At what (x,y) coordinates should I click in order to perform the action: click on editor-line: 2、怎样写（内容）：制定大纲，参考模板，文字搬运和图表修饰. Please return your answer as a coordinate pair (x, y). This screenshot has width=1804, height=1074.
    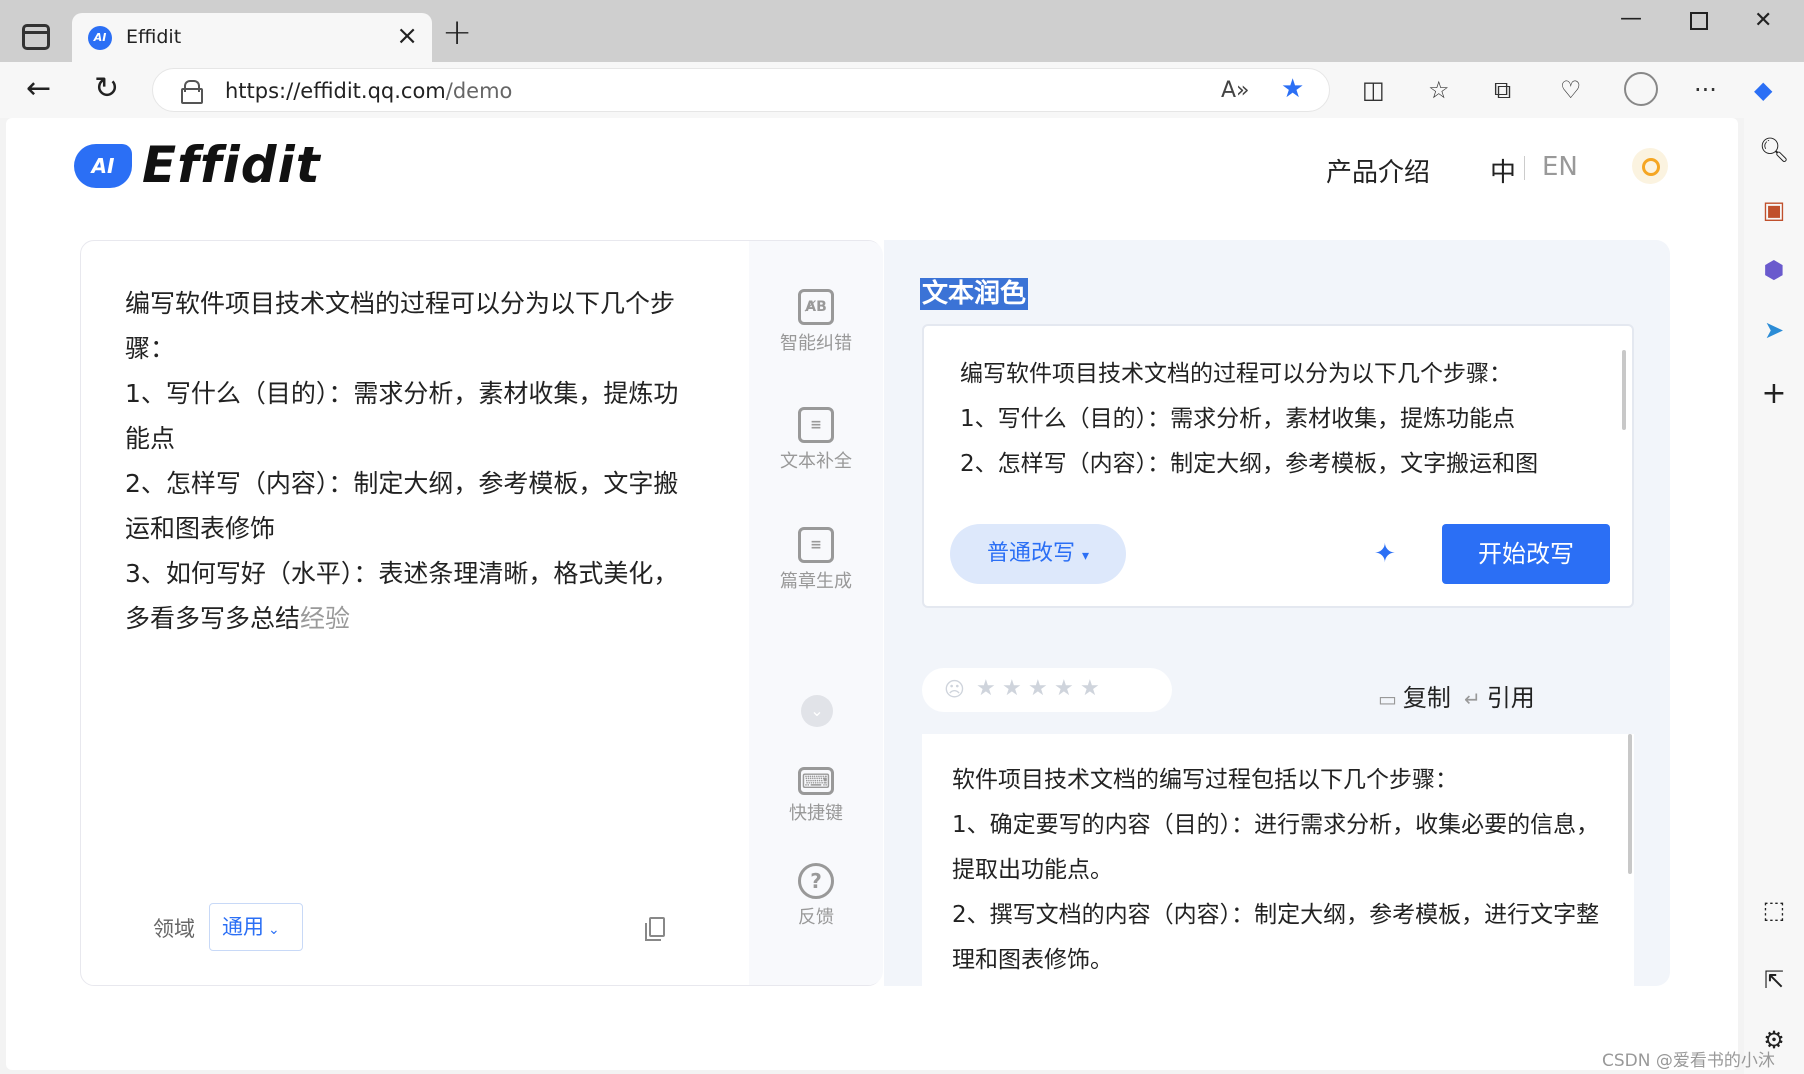
    Looking at the image, I should click on (402, 506).